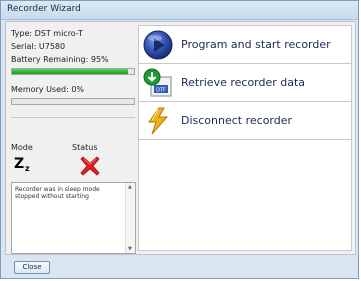 The width and height of the screenshot is (361, 281). I want to click on error-x-icon, so click(90, 166).